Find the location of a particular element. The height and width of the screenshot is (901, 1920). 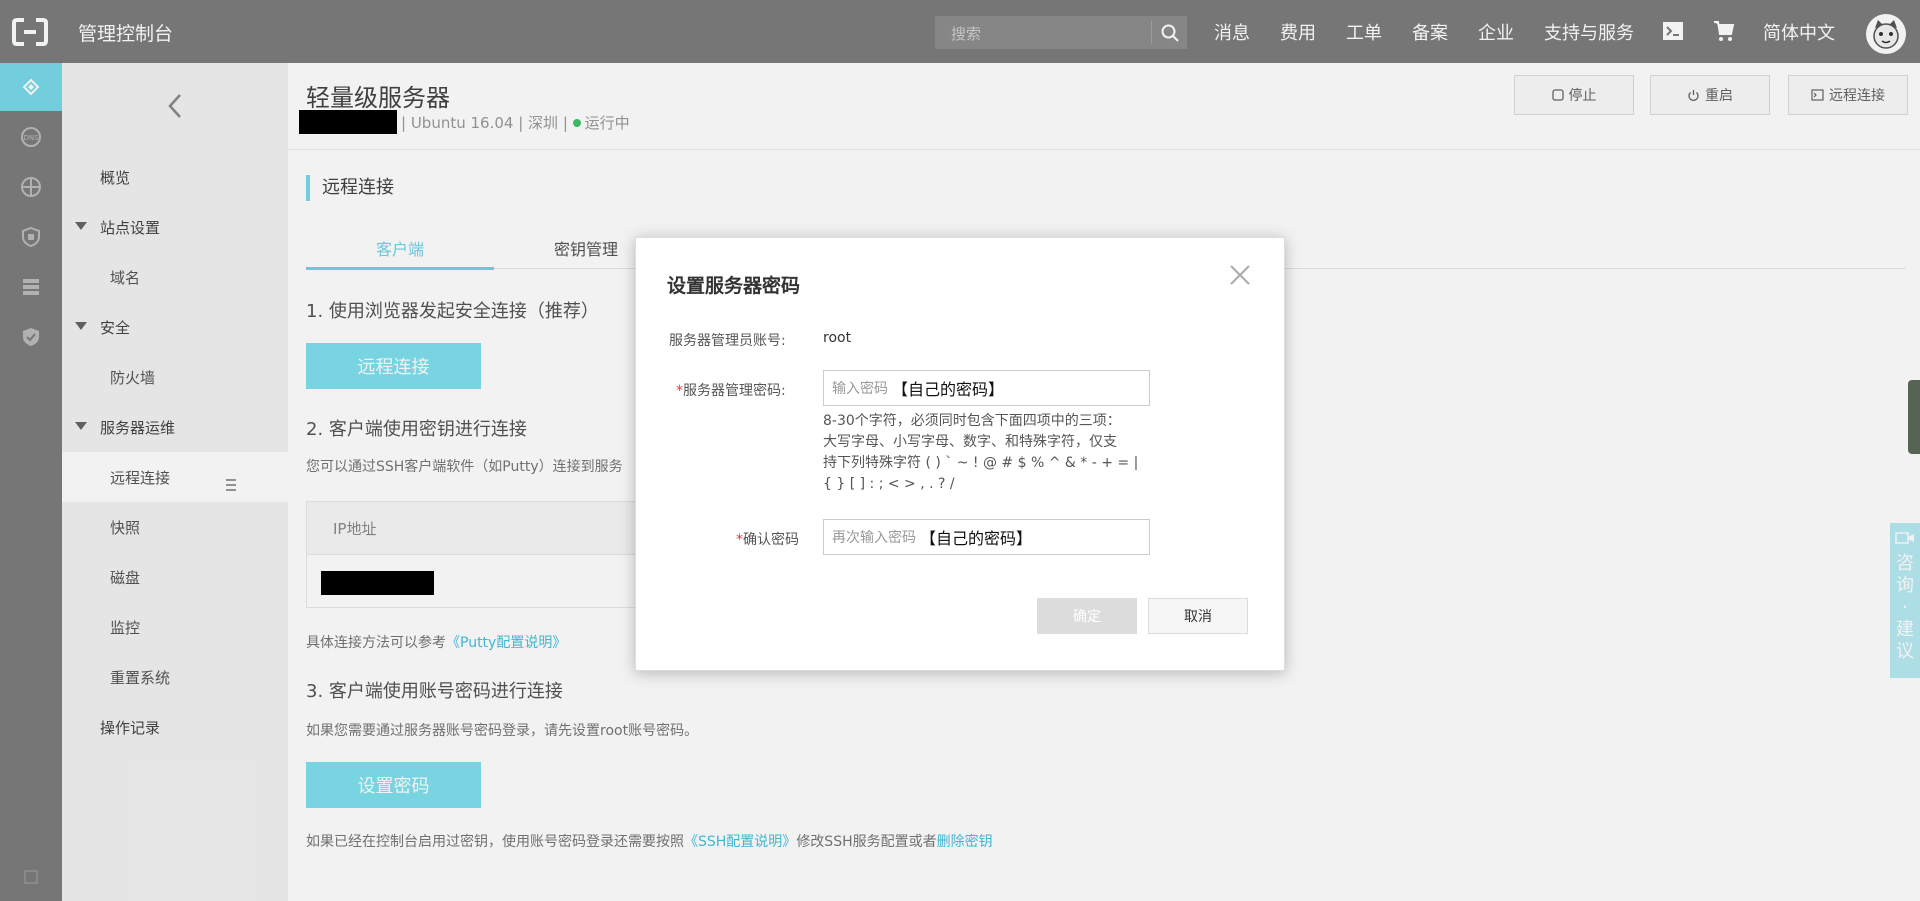

confirm-label-text: 确认密码 is located at coordinates (771, 540).